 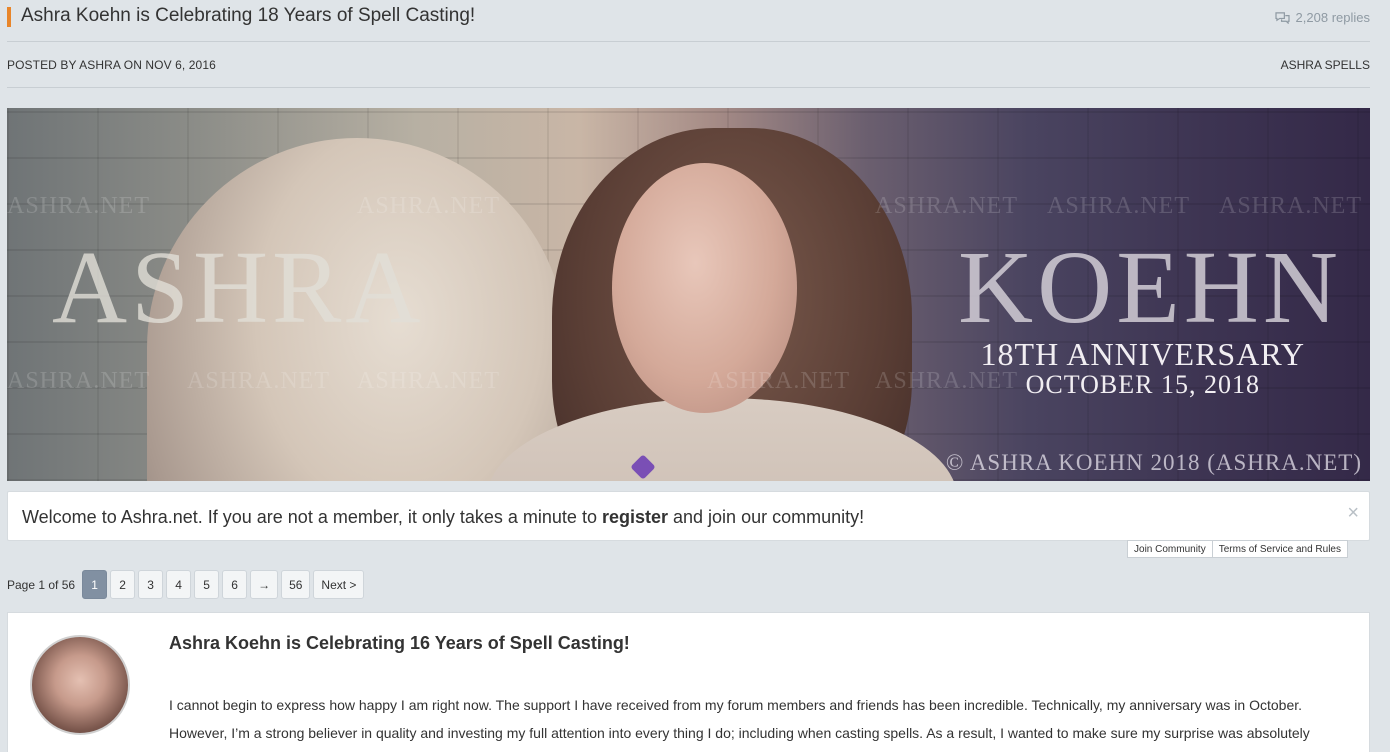 What do you see at coordinates (9, 17) in the screenshot?
I see `title-accent-bar` at bounding box center [9, 17].